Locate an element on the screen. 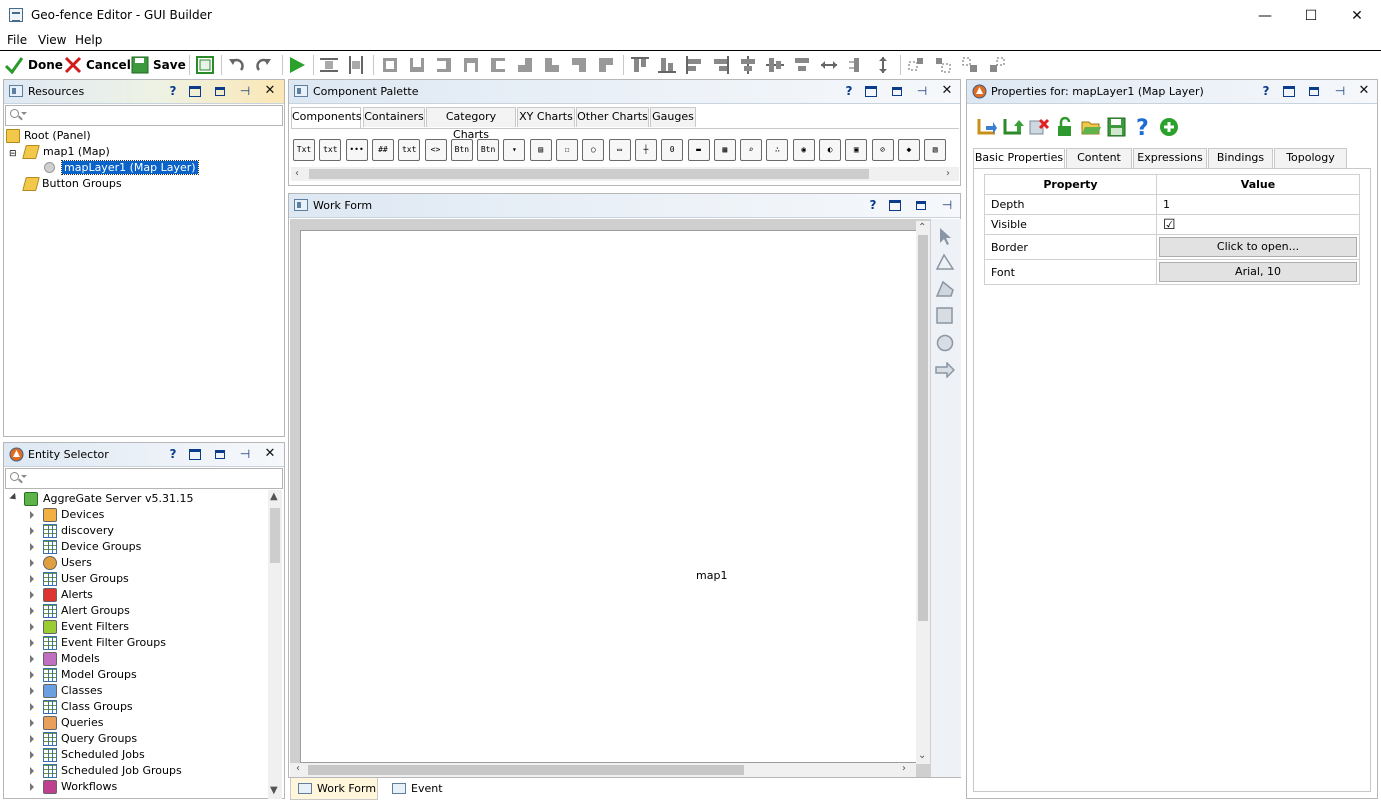 This screenshot has height=803, width=1381. menu-help: Help is located at coordinates (88, 40).